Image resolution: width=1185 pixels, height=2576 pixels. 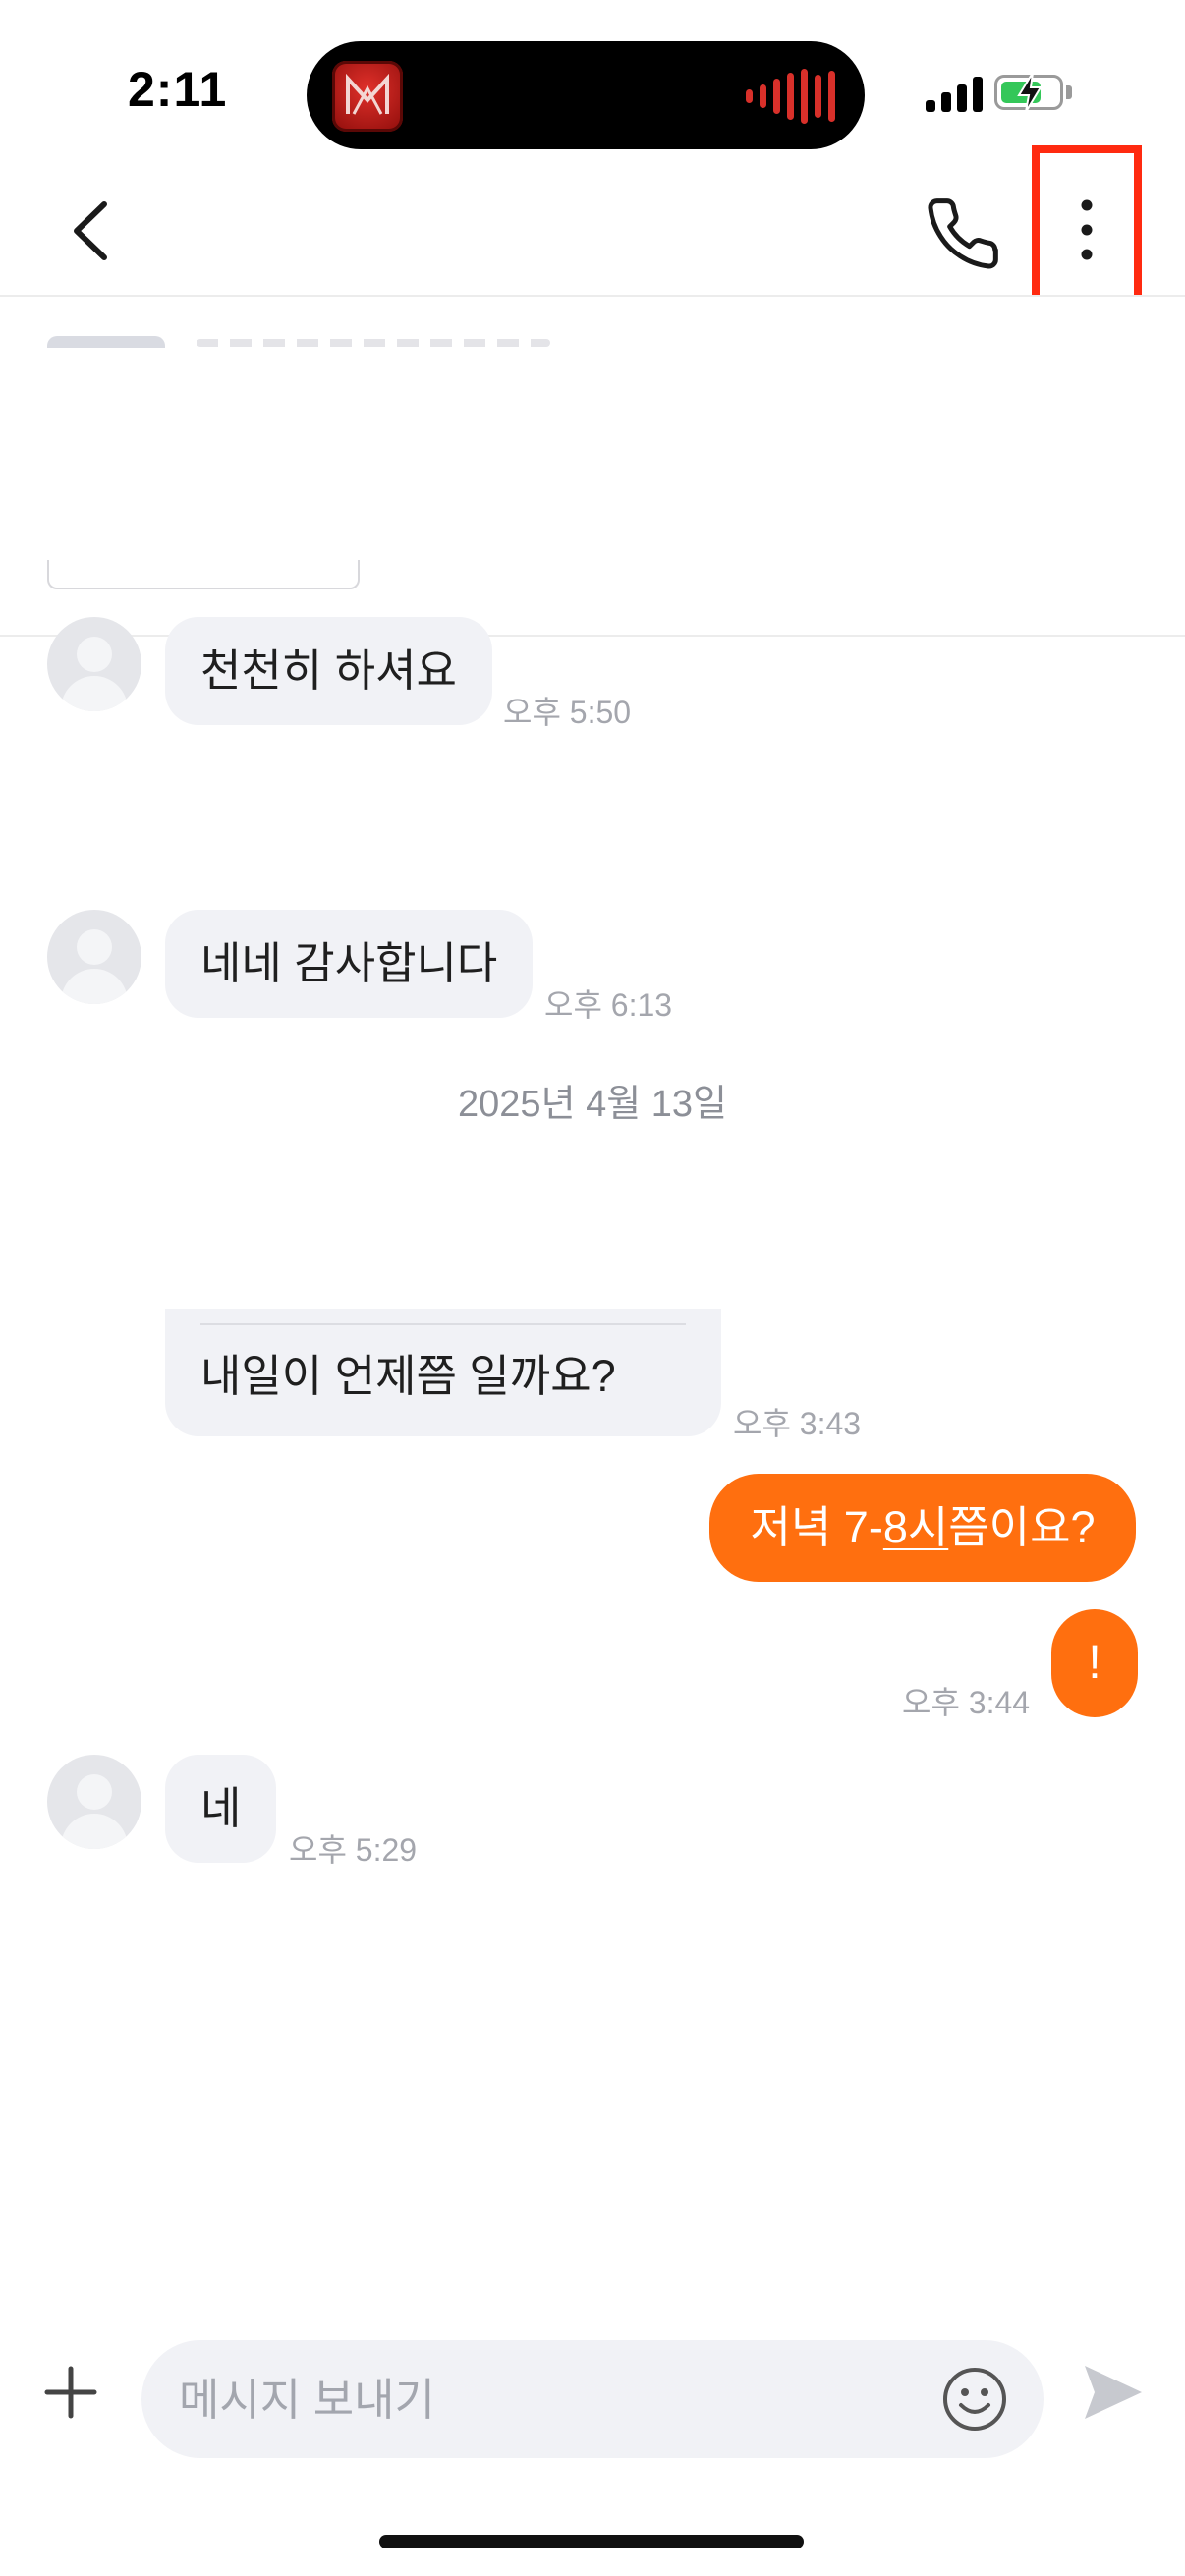 I want to click on message-text-part: 쯤이요?, so click(x=1022, y=1527).